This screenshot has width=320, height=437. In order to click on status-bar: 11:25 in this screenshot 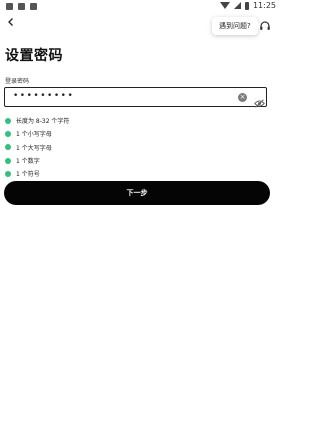, I will do `click(142, 7)`.